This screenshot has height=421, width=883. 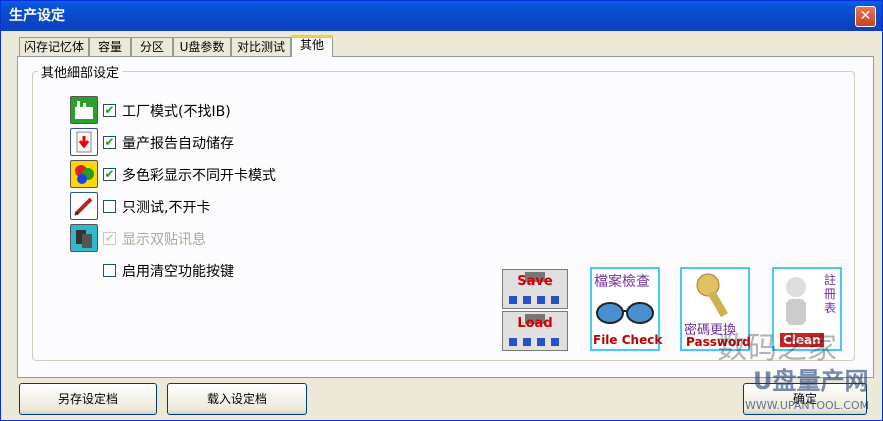 I want to click on report-save-icon, so click(x=84, y=142).